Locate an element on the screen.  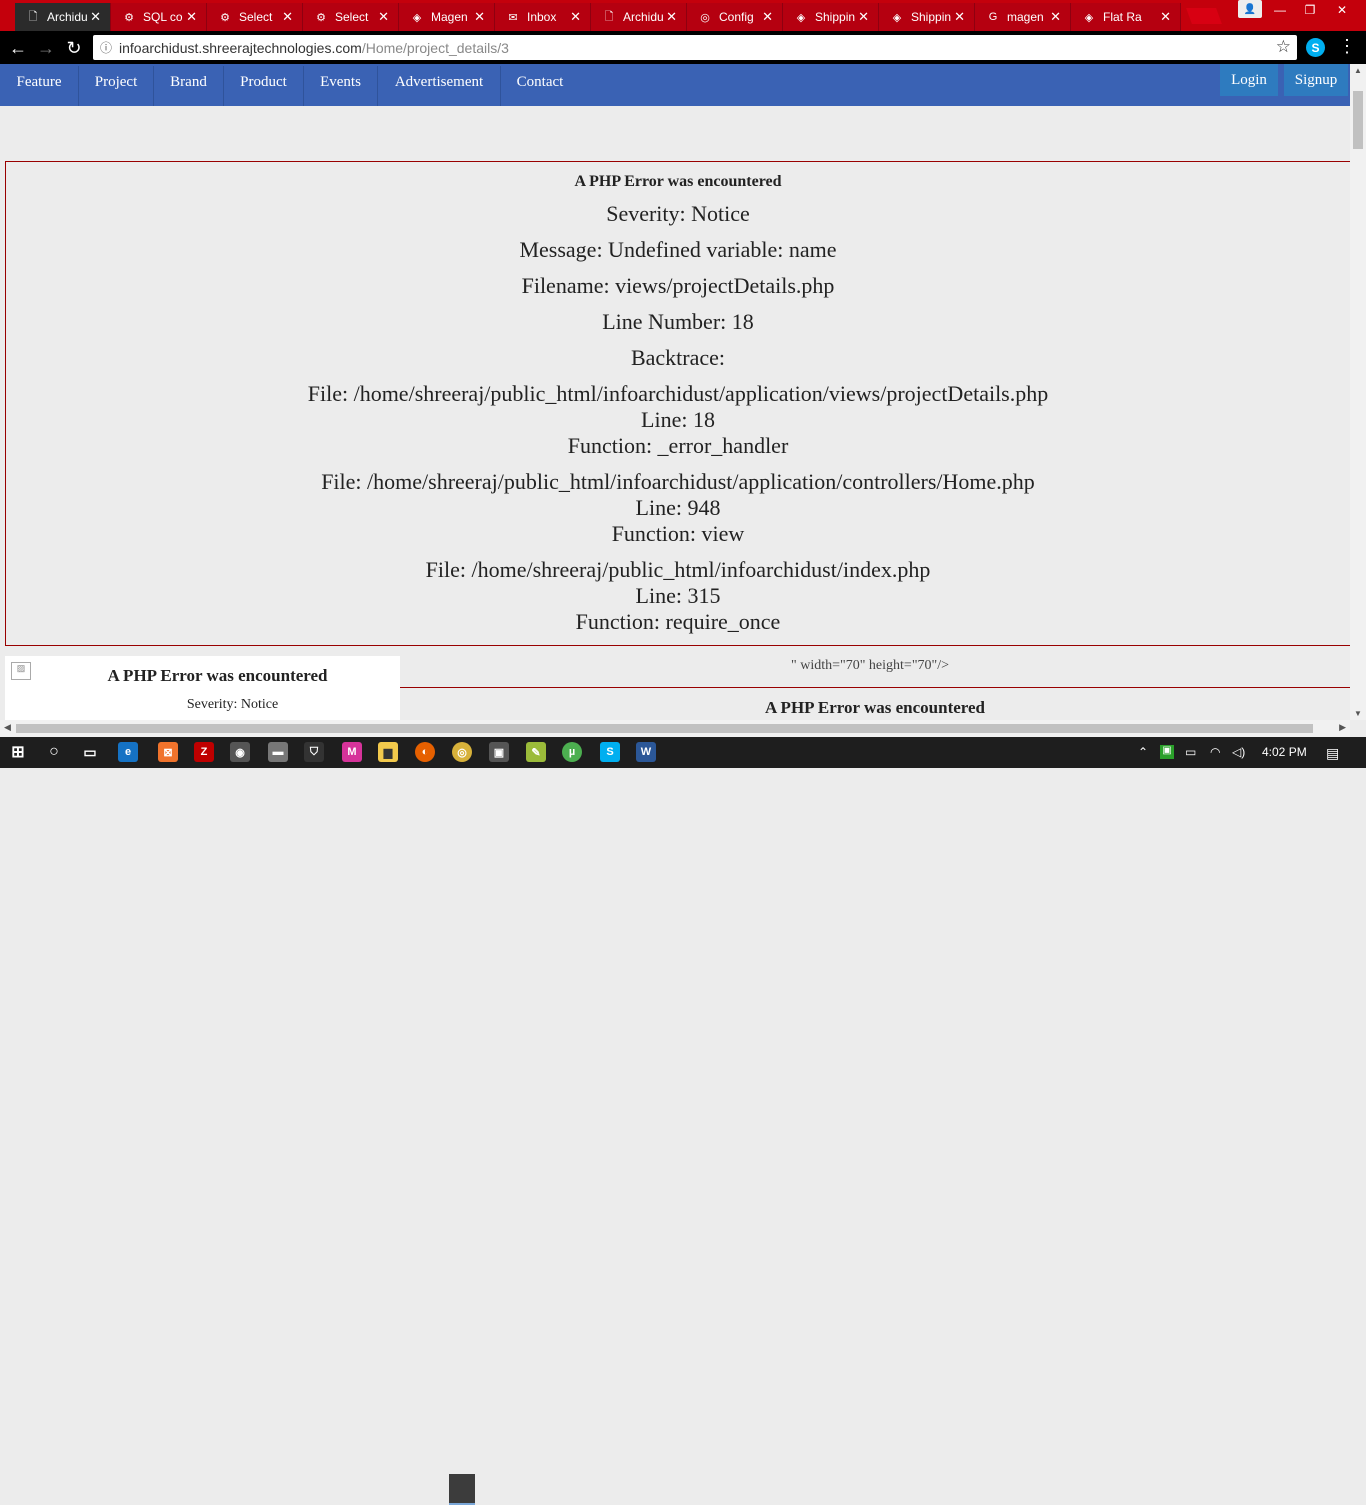
profile-icon: 👤 is located at coordinates (1250, 9).